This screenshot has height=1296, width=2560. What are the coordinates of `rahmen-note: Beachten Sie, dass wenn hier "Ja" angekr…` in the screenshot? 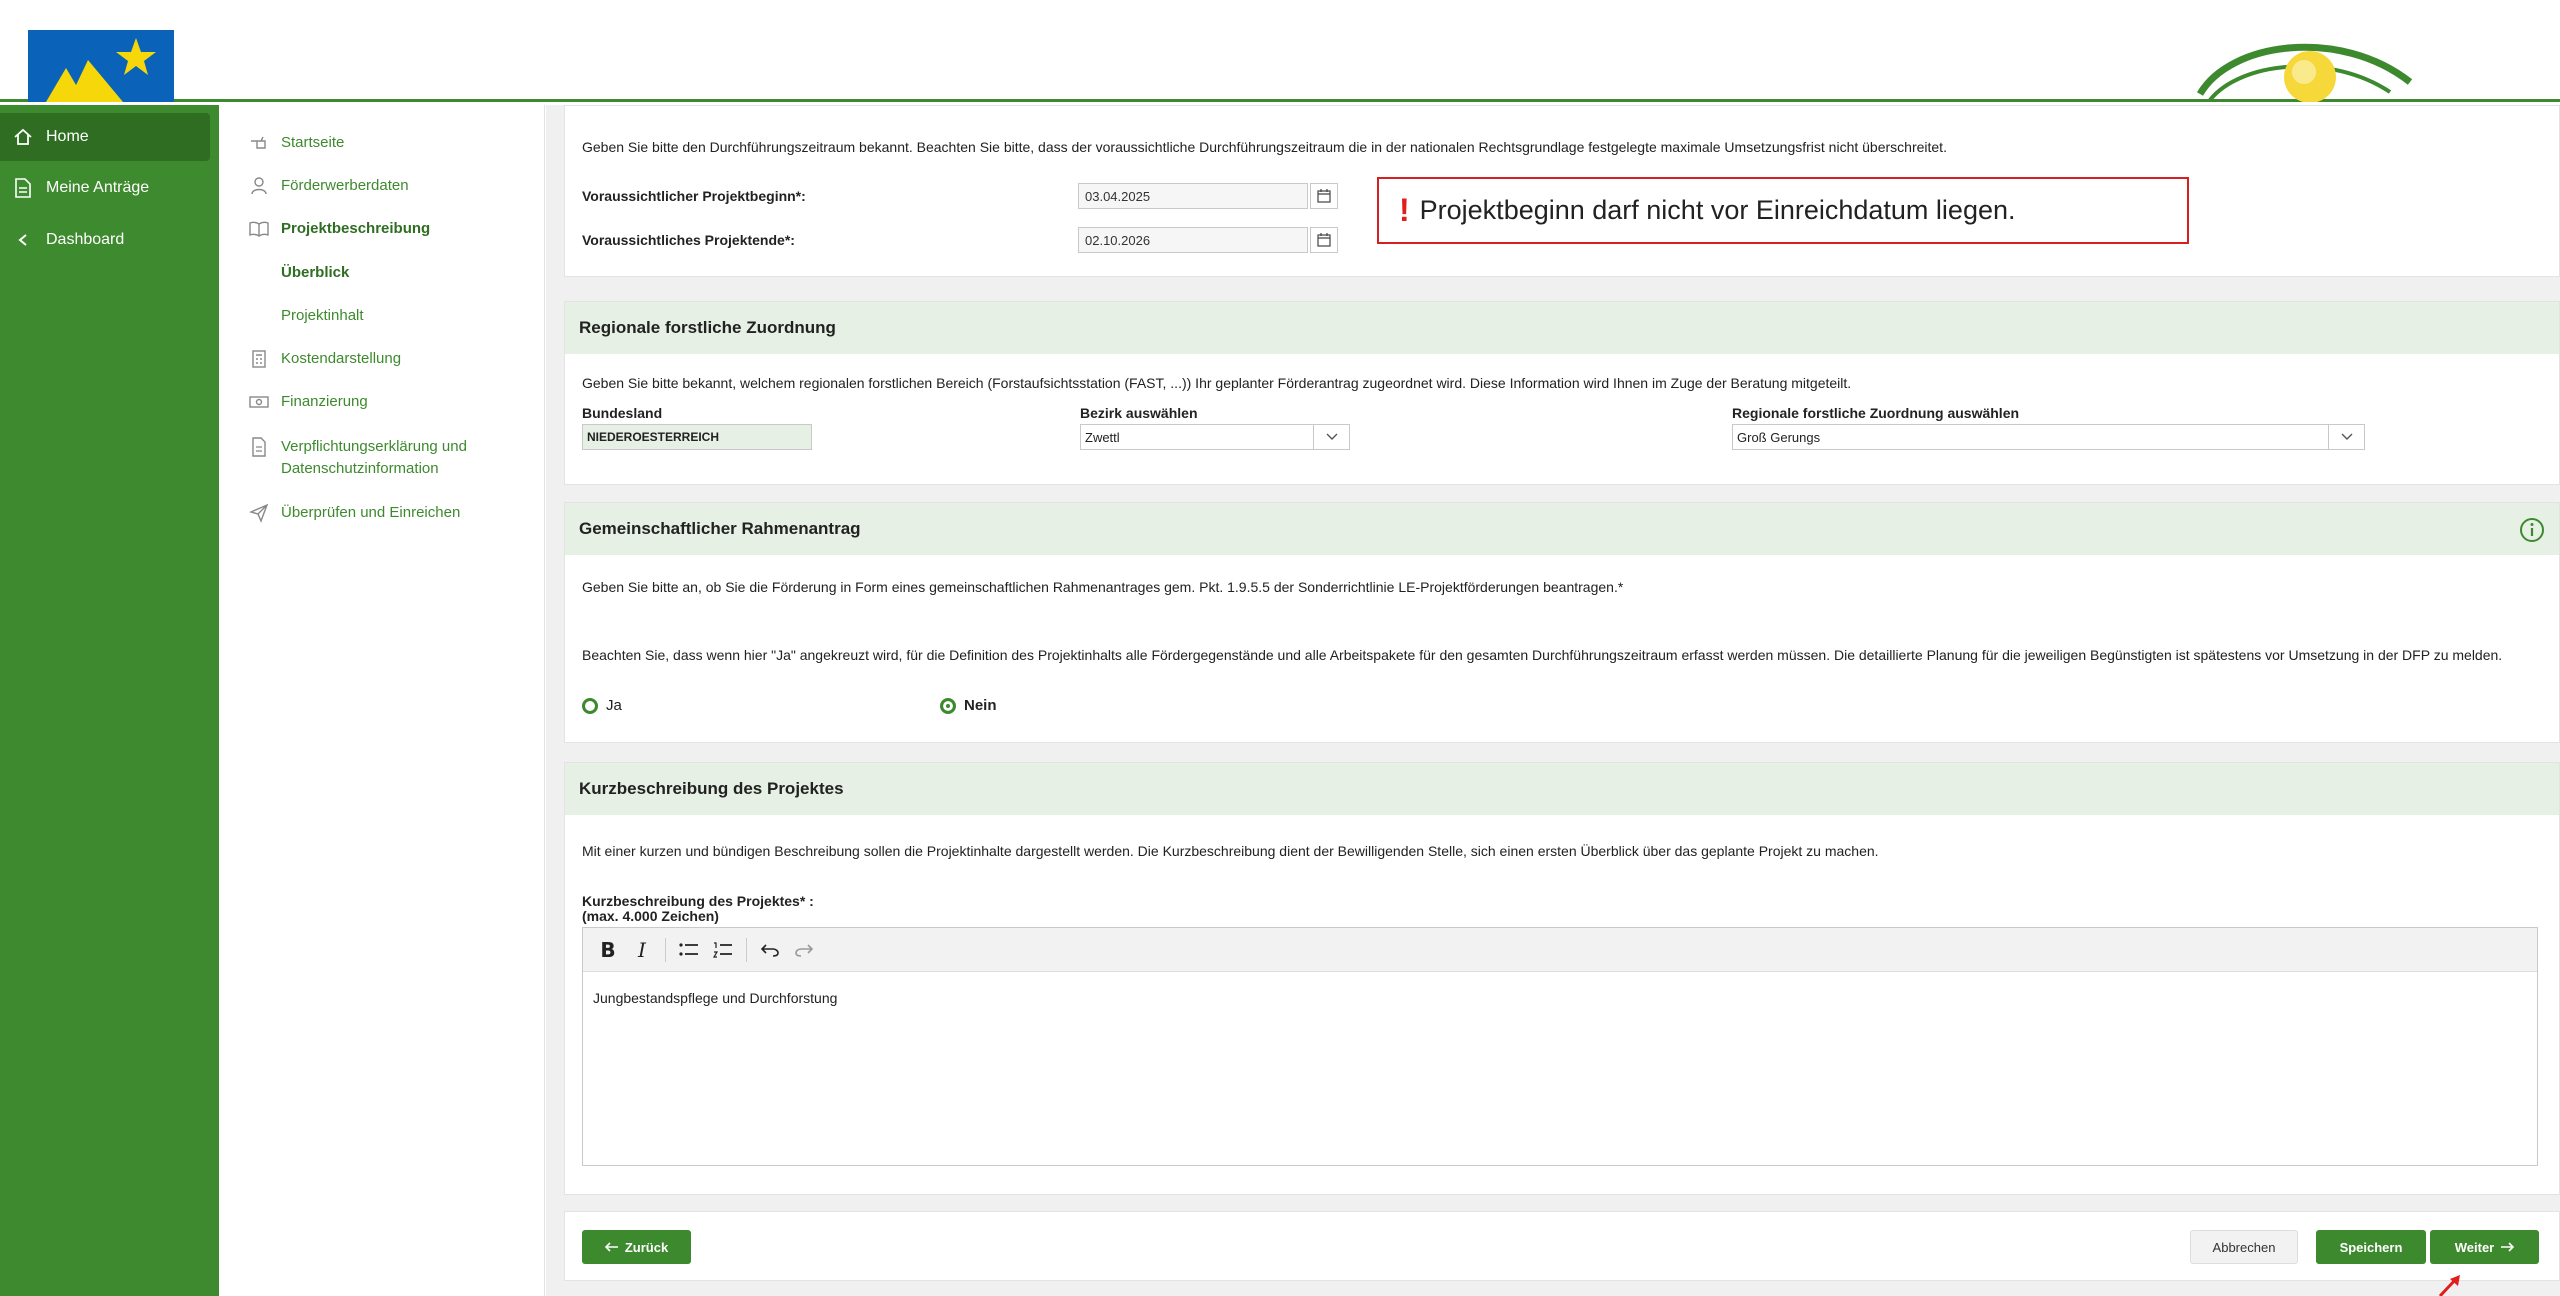 It's located at (1542, 655).